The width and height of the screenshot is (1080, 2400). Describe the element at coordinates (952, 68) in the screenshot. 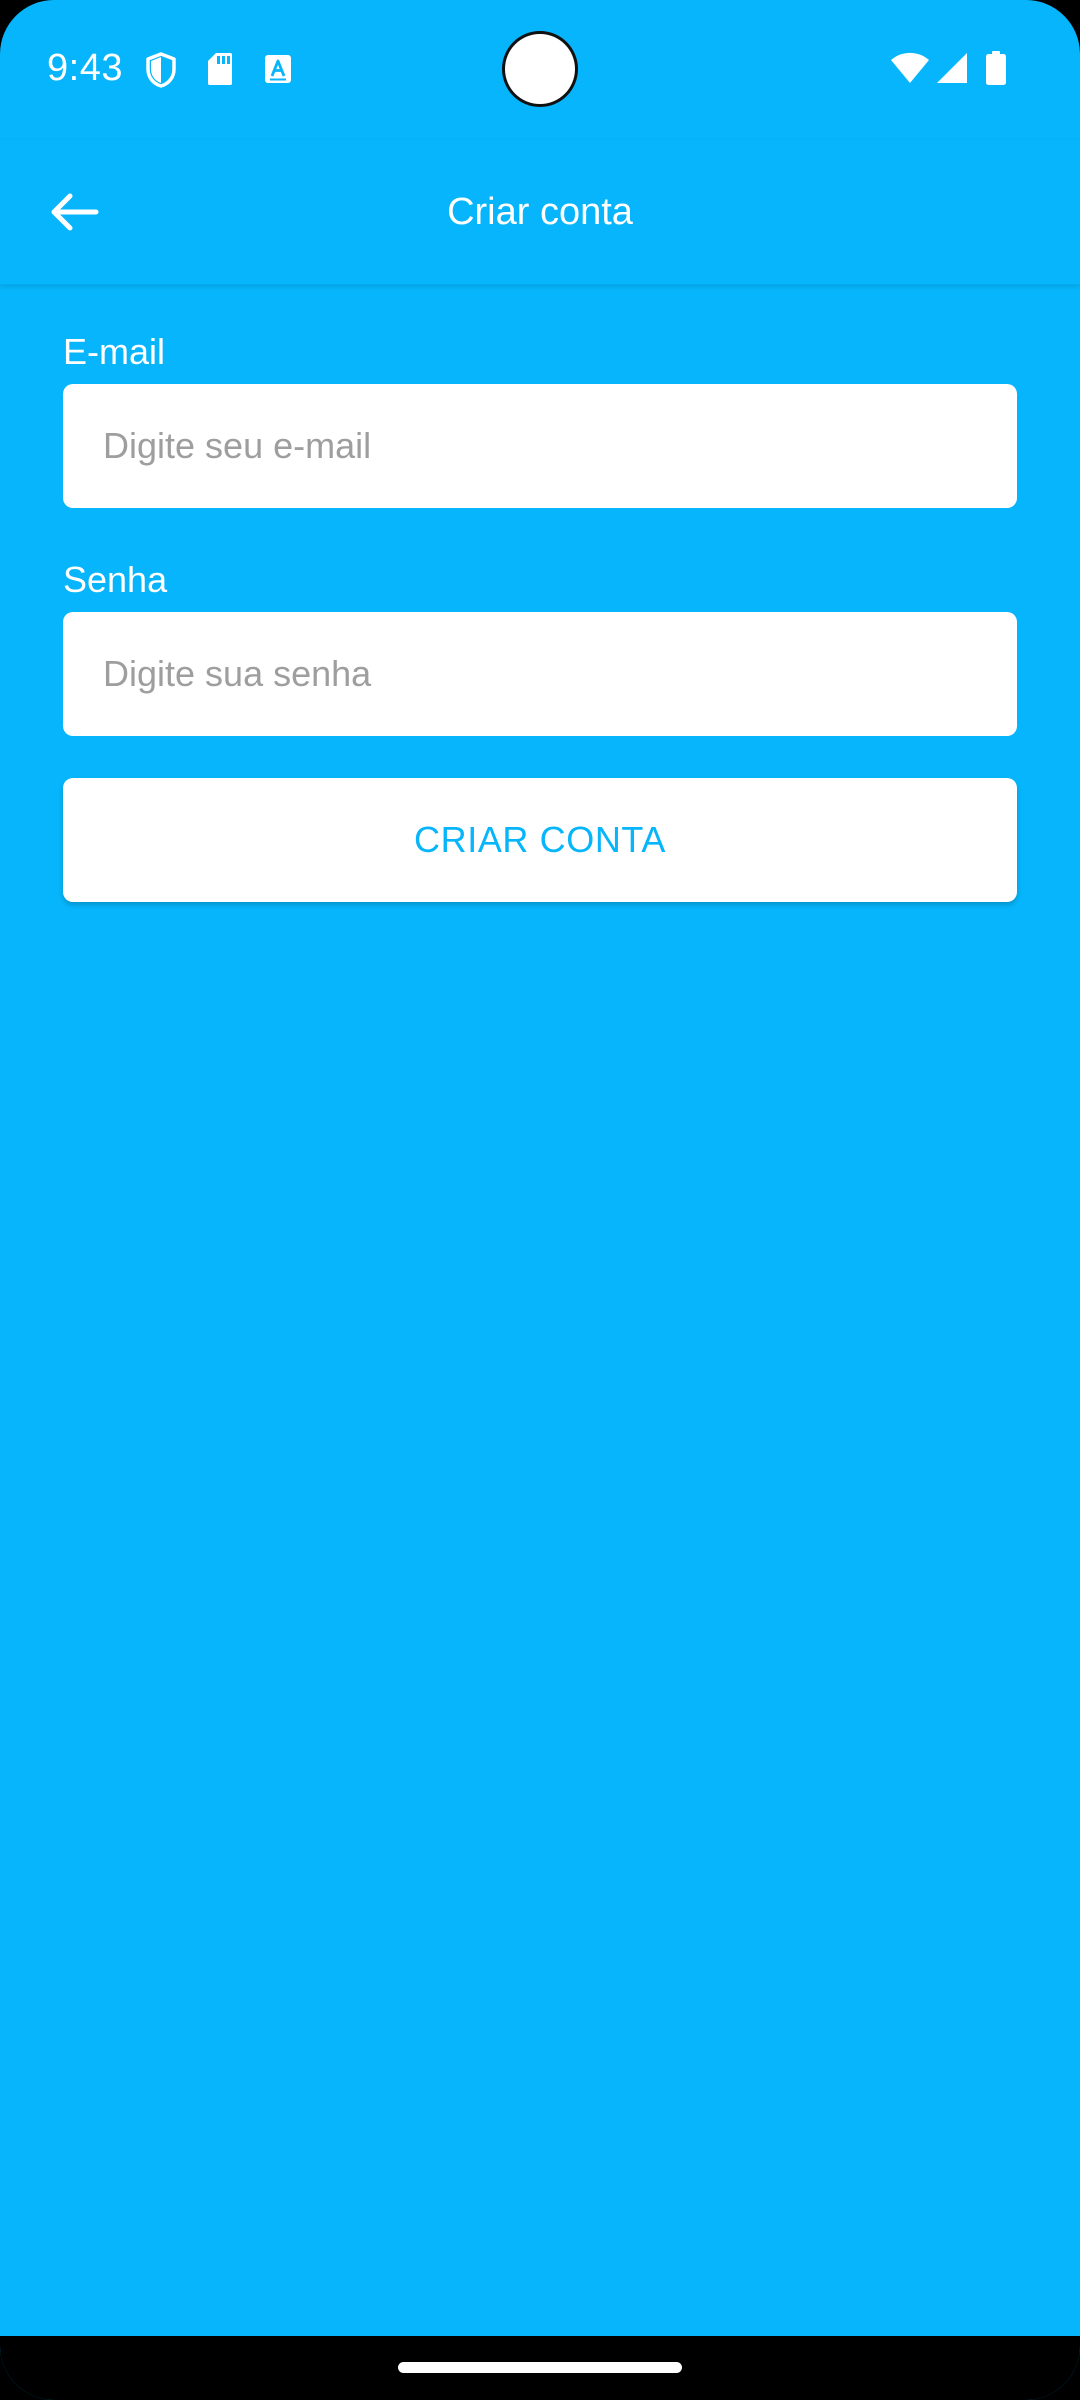

I see `cell-signal-icon` at that location.